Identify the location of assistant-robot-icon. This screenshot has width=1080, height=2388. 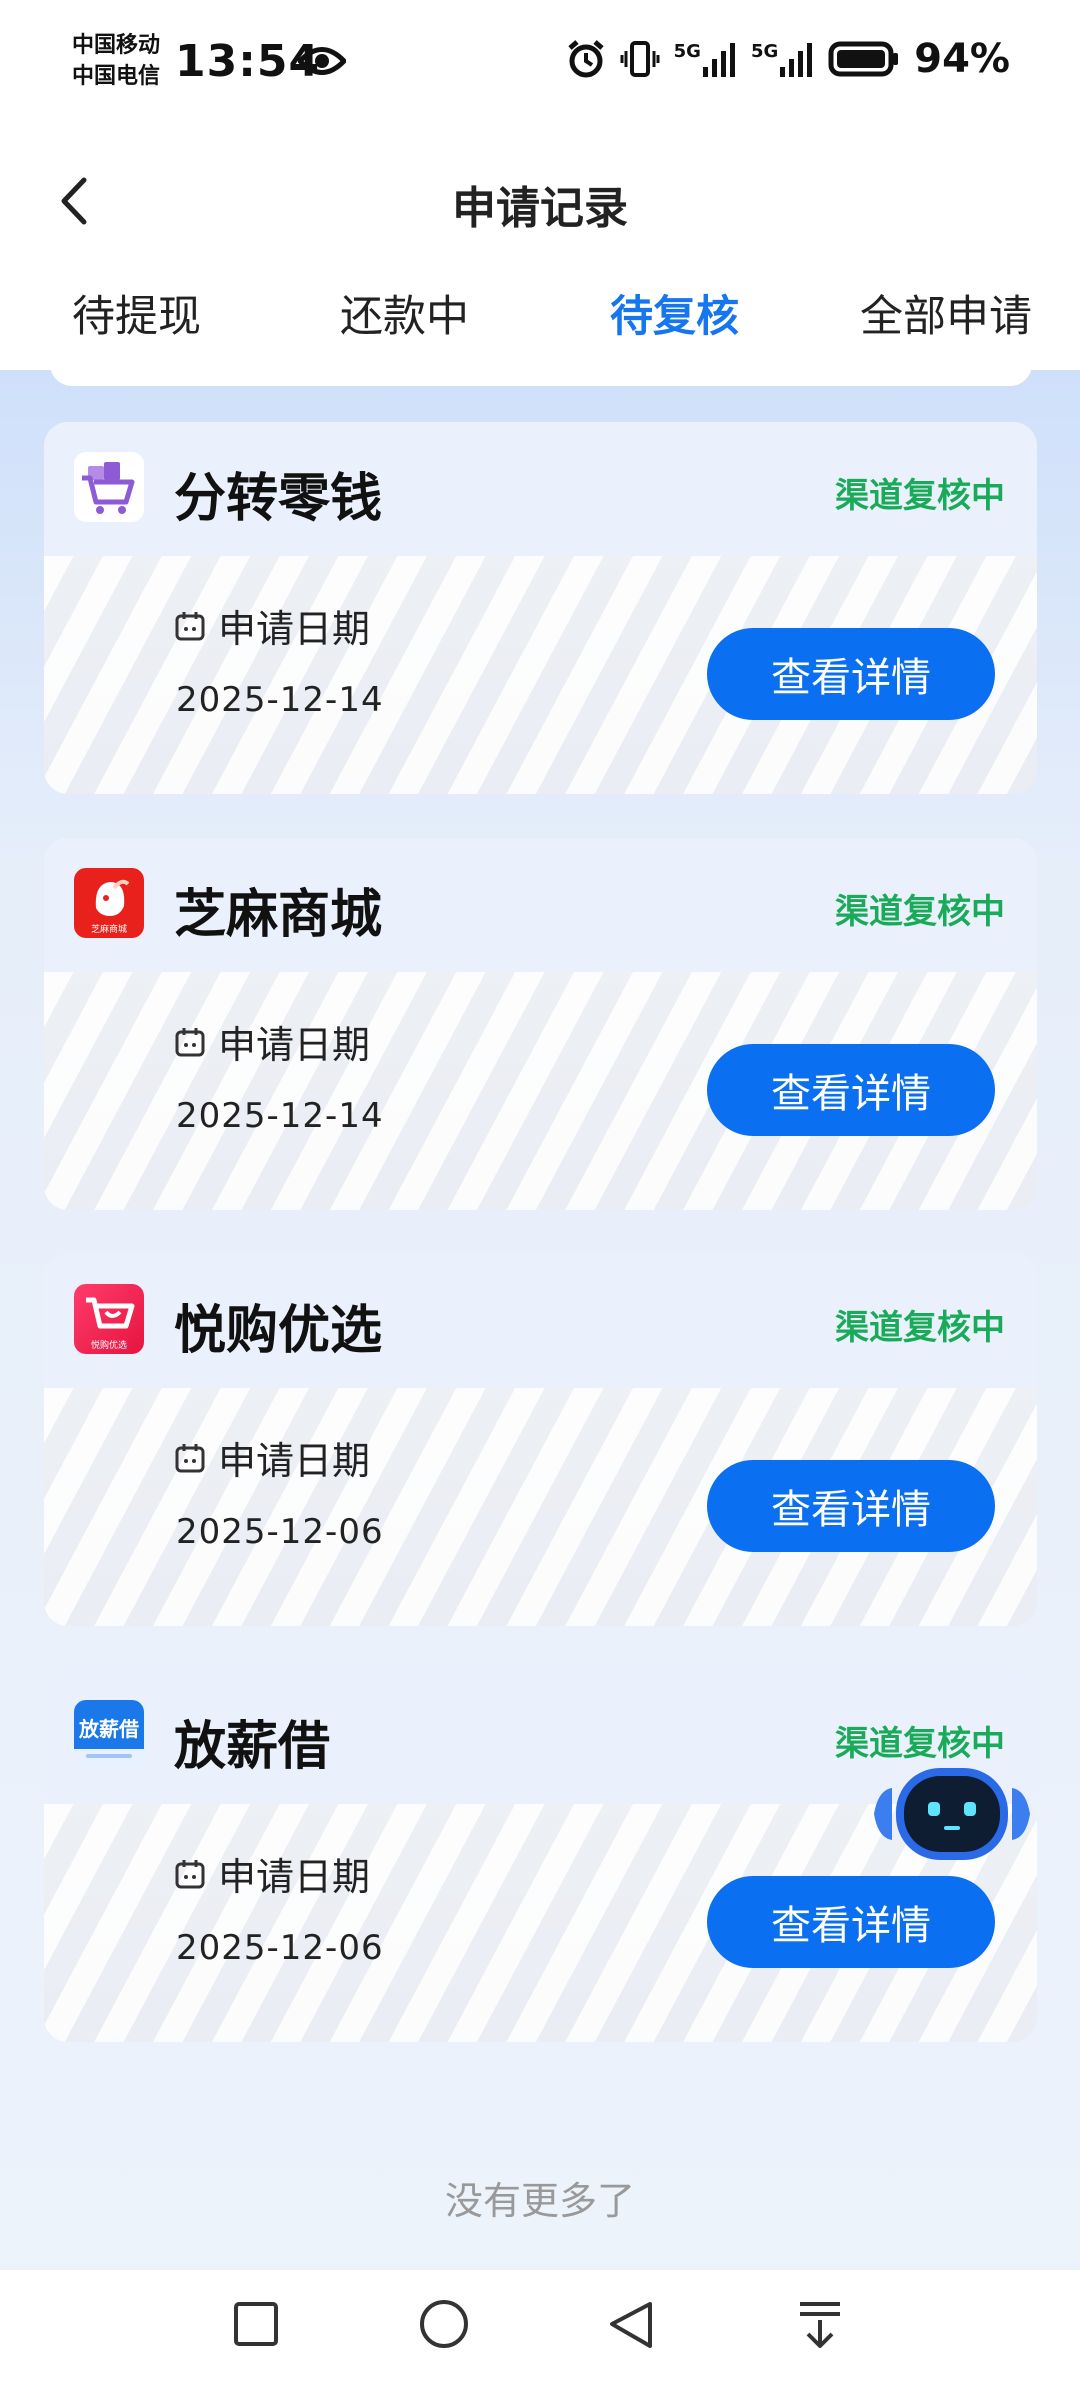
(952, 1814).